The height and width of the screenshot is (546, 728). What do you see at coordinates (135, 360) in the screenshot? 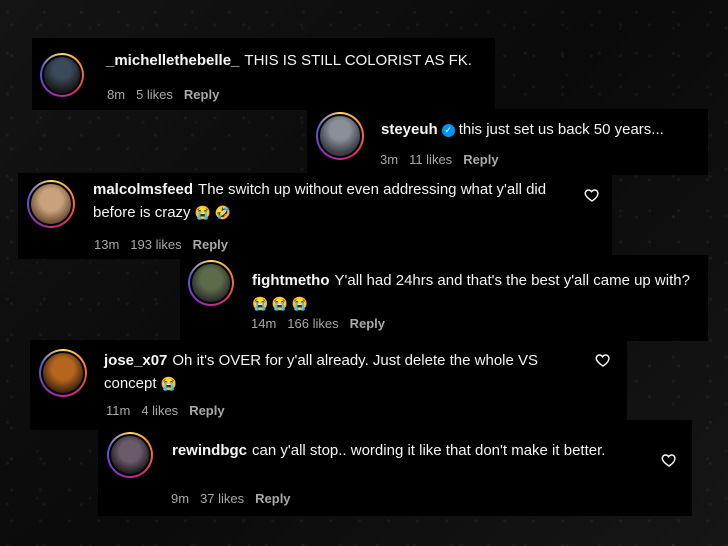
I see `comment-username: jose_x07` at bounding box center [135, 360].